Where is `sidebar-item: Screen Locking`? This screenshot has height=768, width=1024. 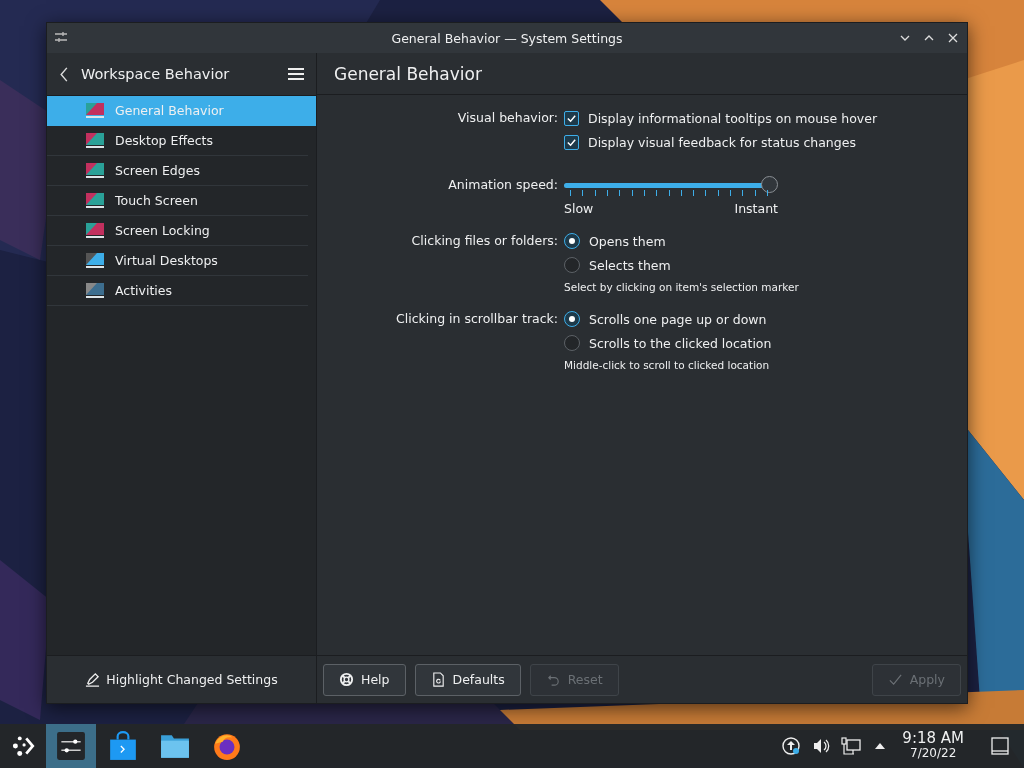 sidebar-item: Screen Locking is located at coordinates (177, 231).